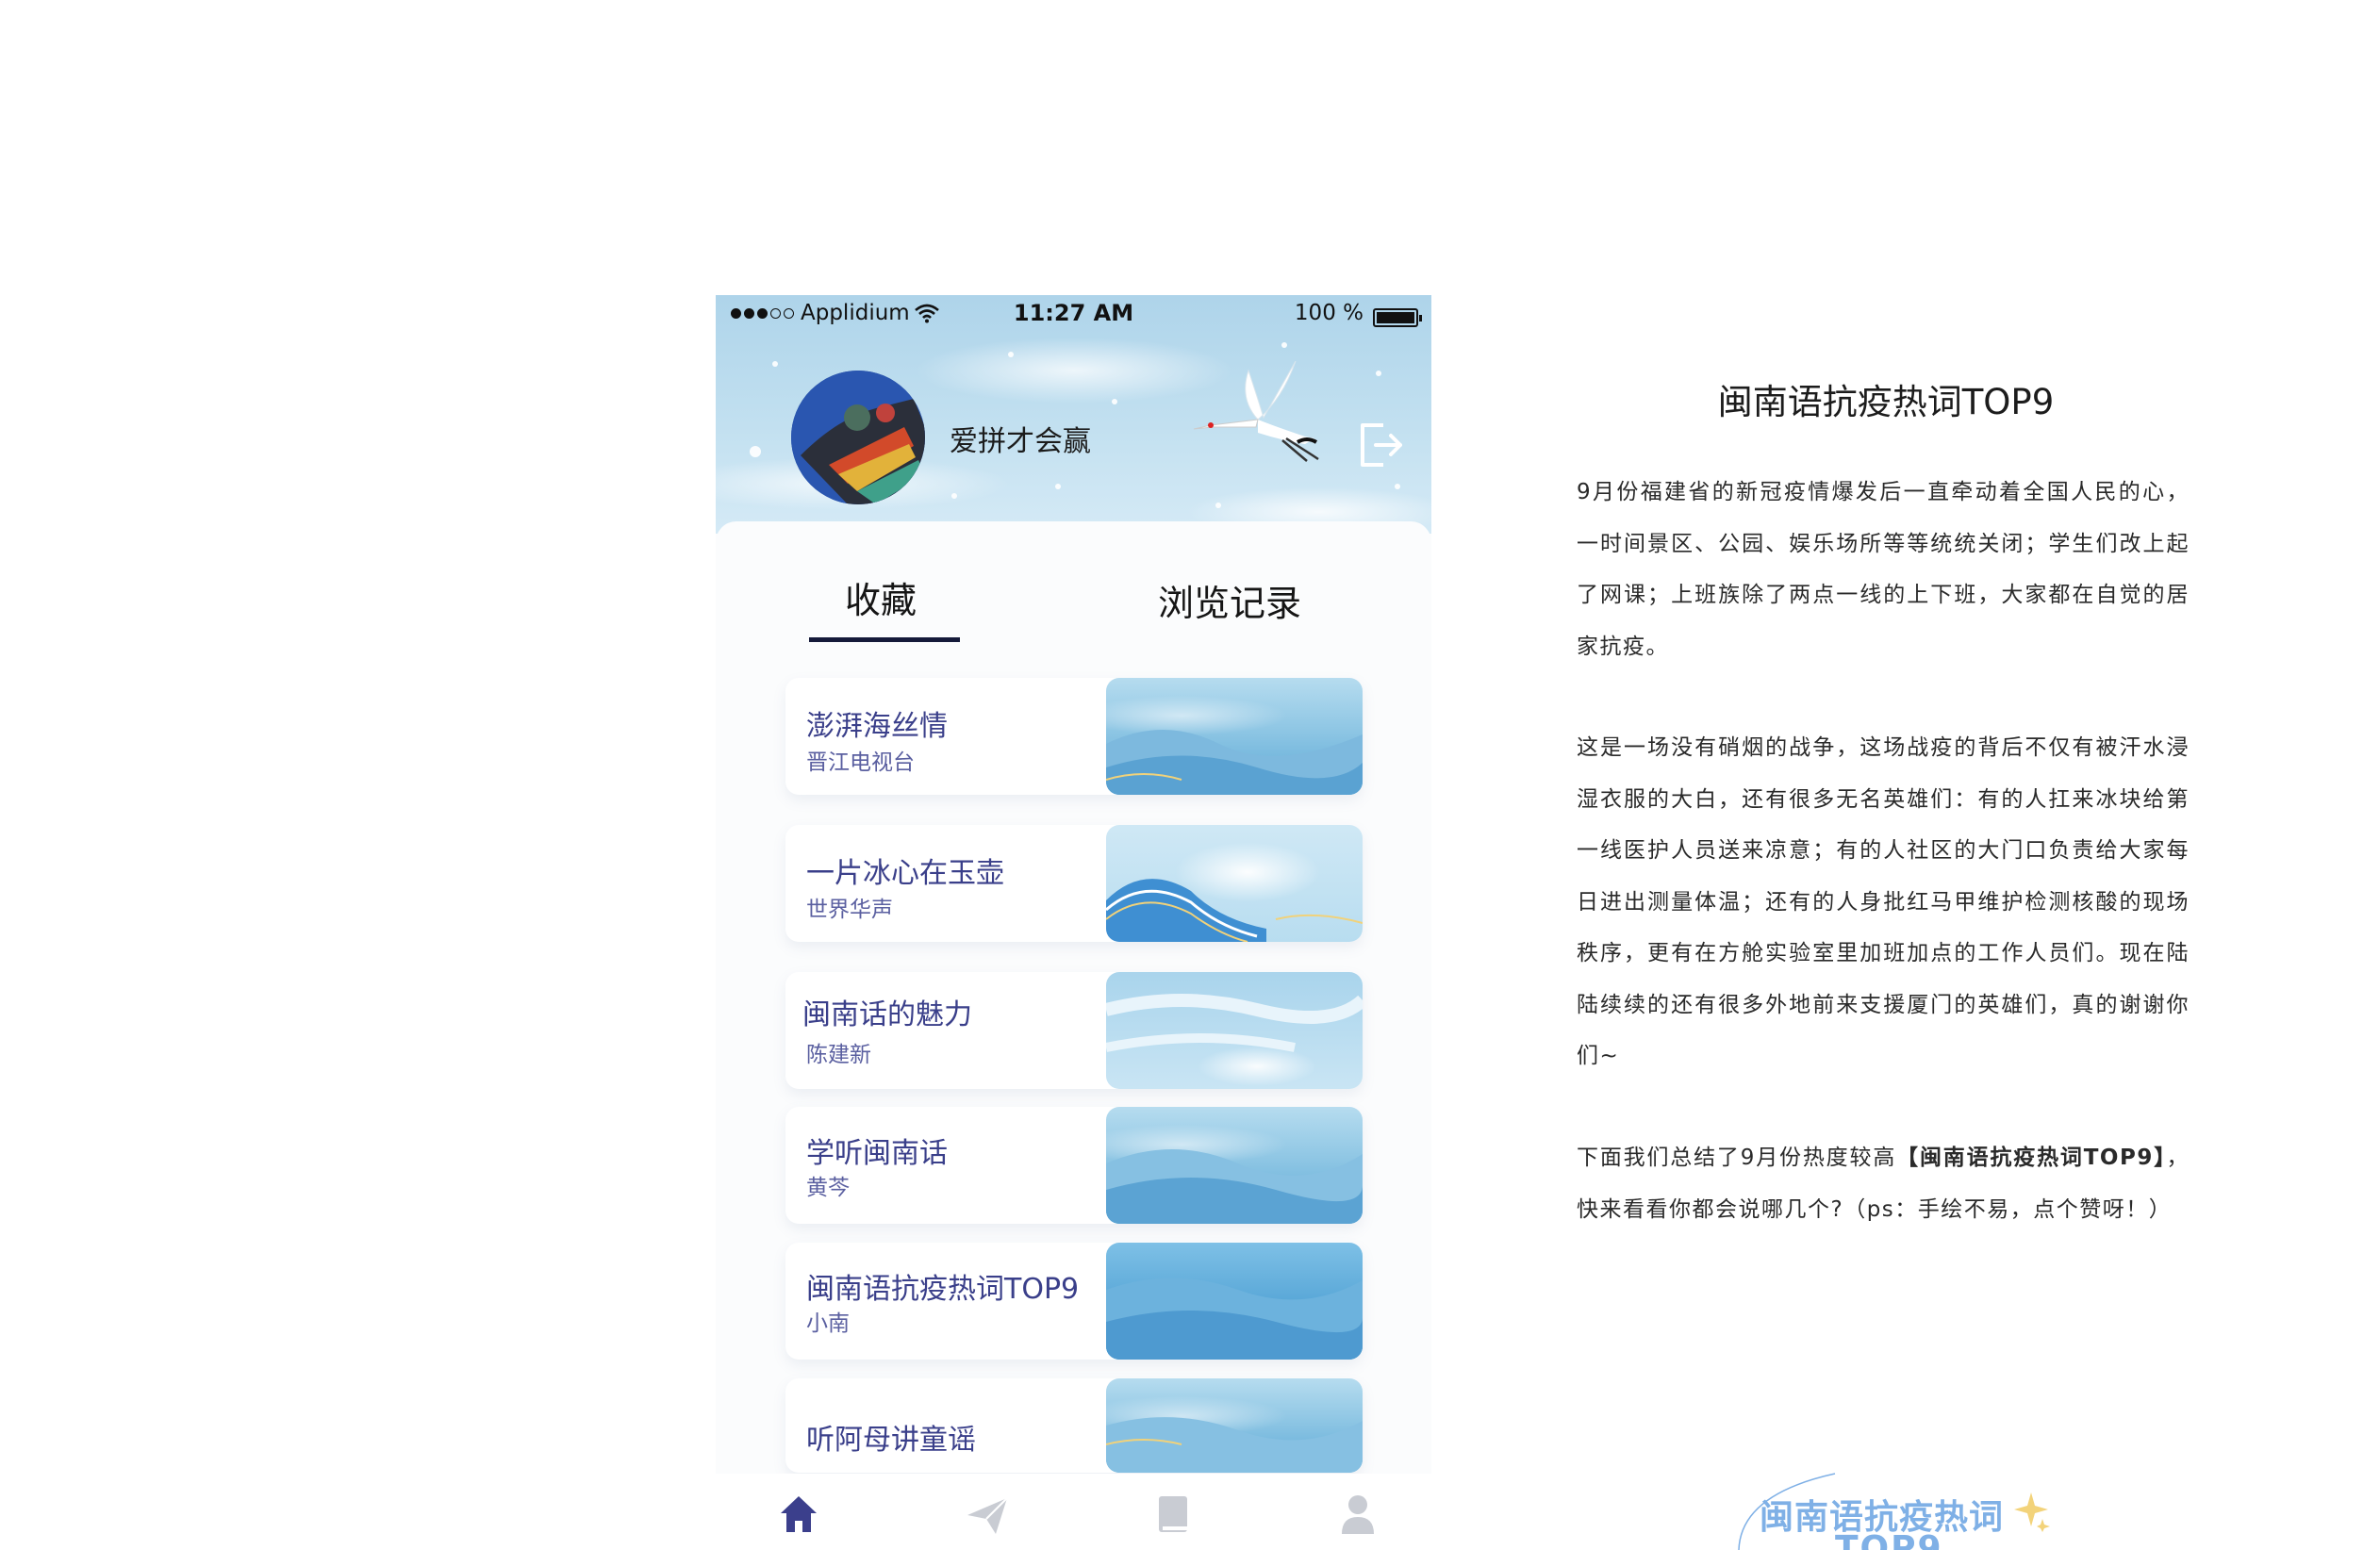  Describe the element at coordinates (1073, 1512) in the screenshot. I see `bottom-navigation` at that location.